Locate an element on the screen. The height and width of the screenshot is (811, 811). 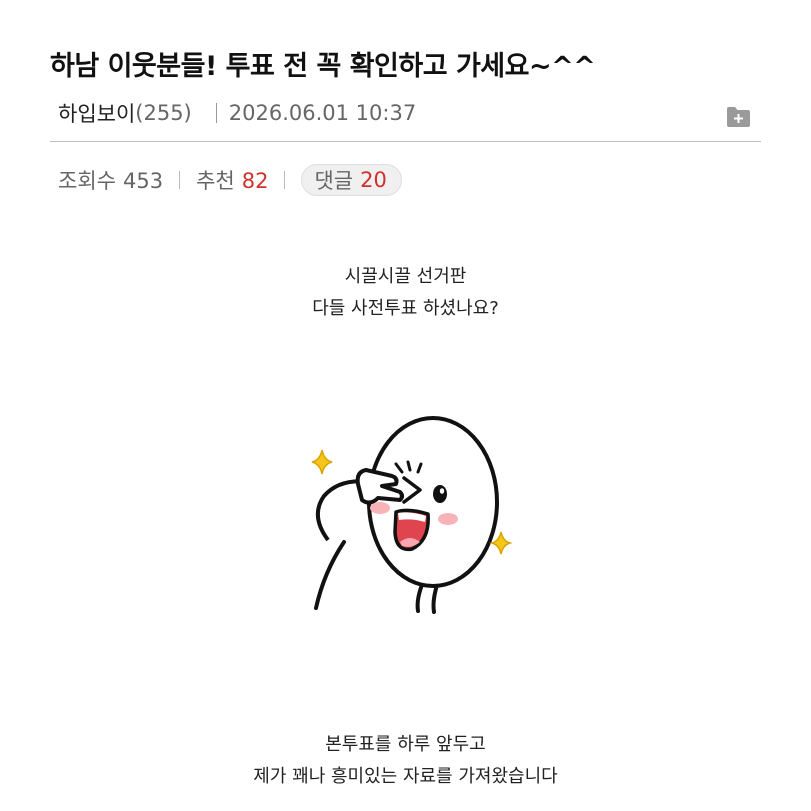
save-to-folder-button is located at coordinates (738, 117).